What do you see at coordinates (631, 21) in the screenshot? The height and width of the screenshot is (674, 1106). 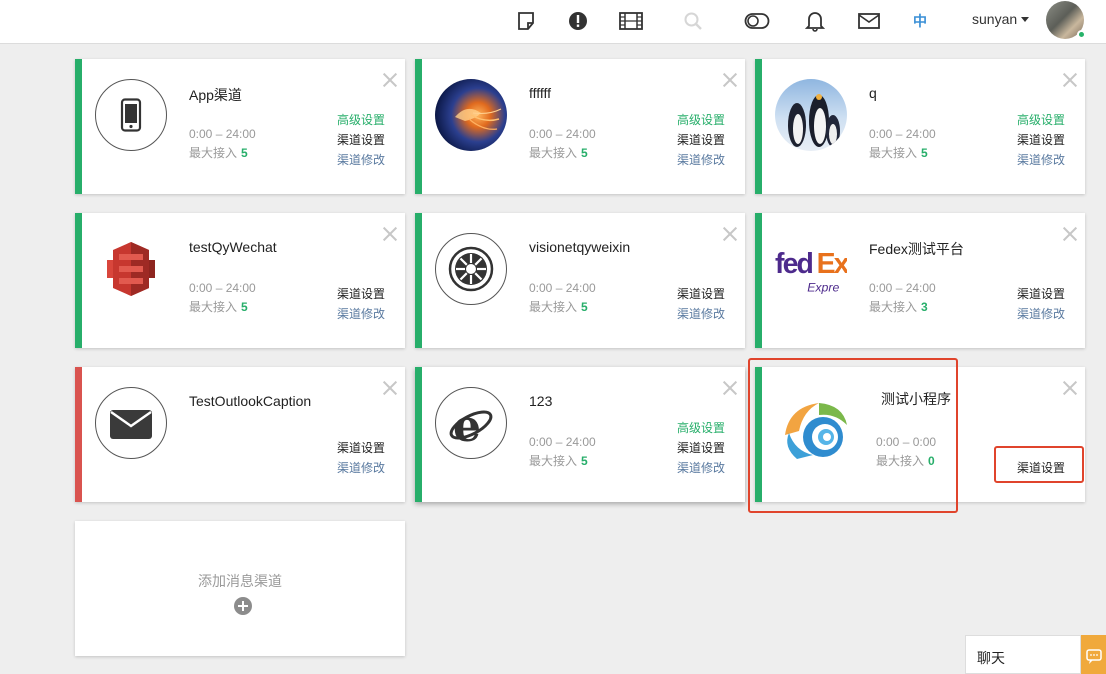 I see `film-icon` at bounding box center [631, 21].